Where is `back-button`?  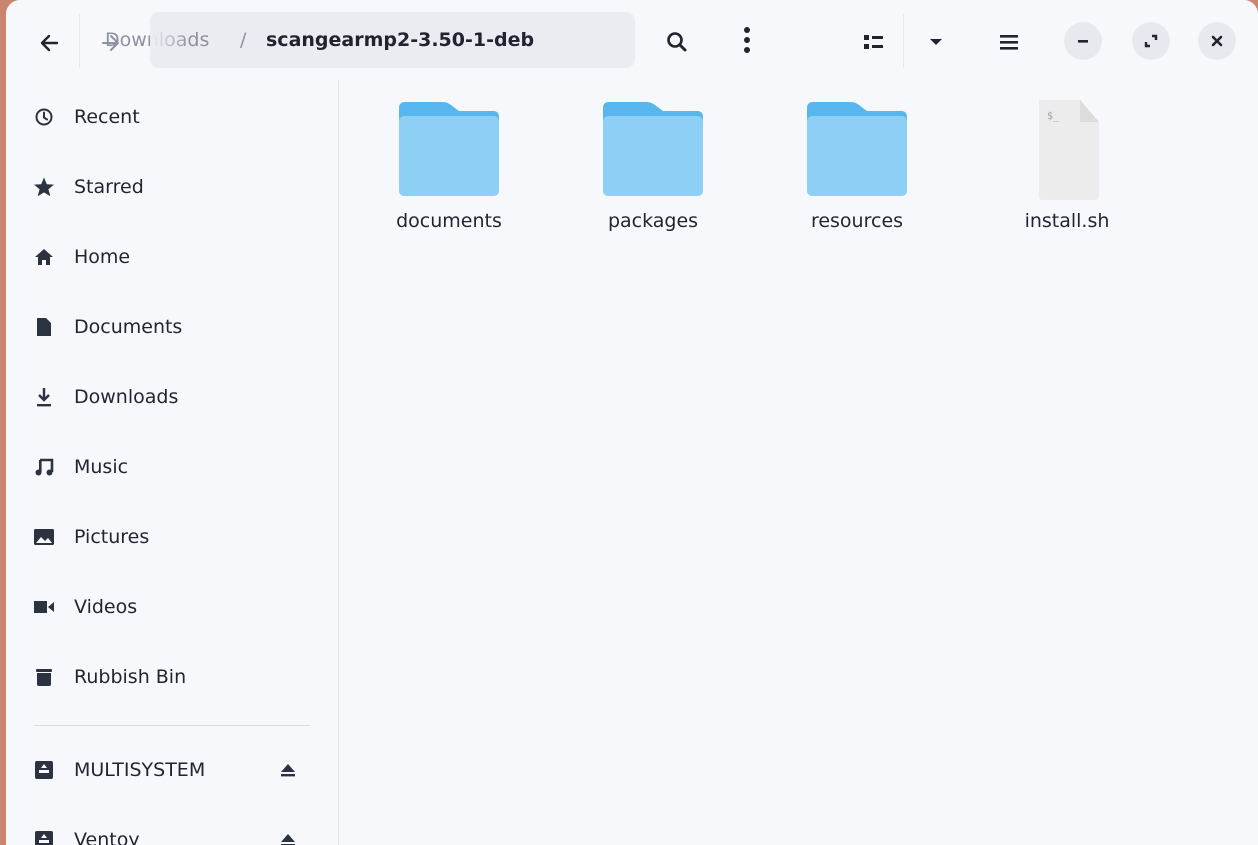
back-button is located at coordinates (49, 43).